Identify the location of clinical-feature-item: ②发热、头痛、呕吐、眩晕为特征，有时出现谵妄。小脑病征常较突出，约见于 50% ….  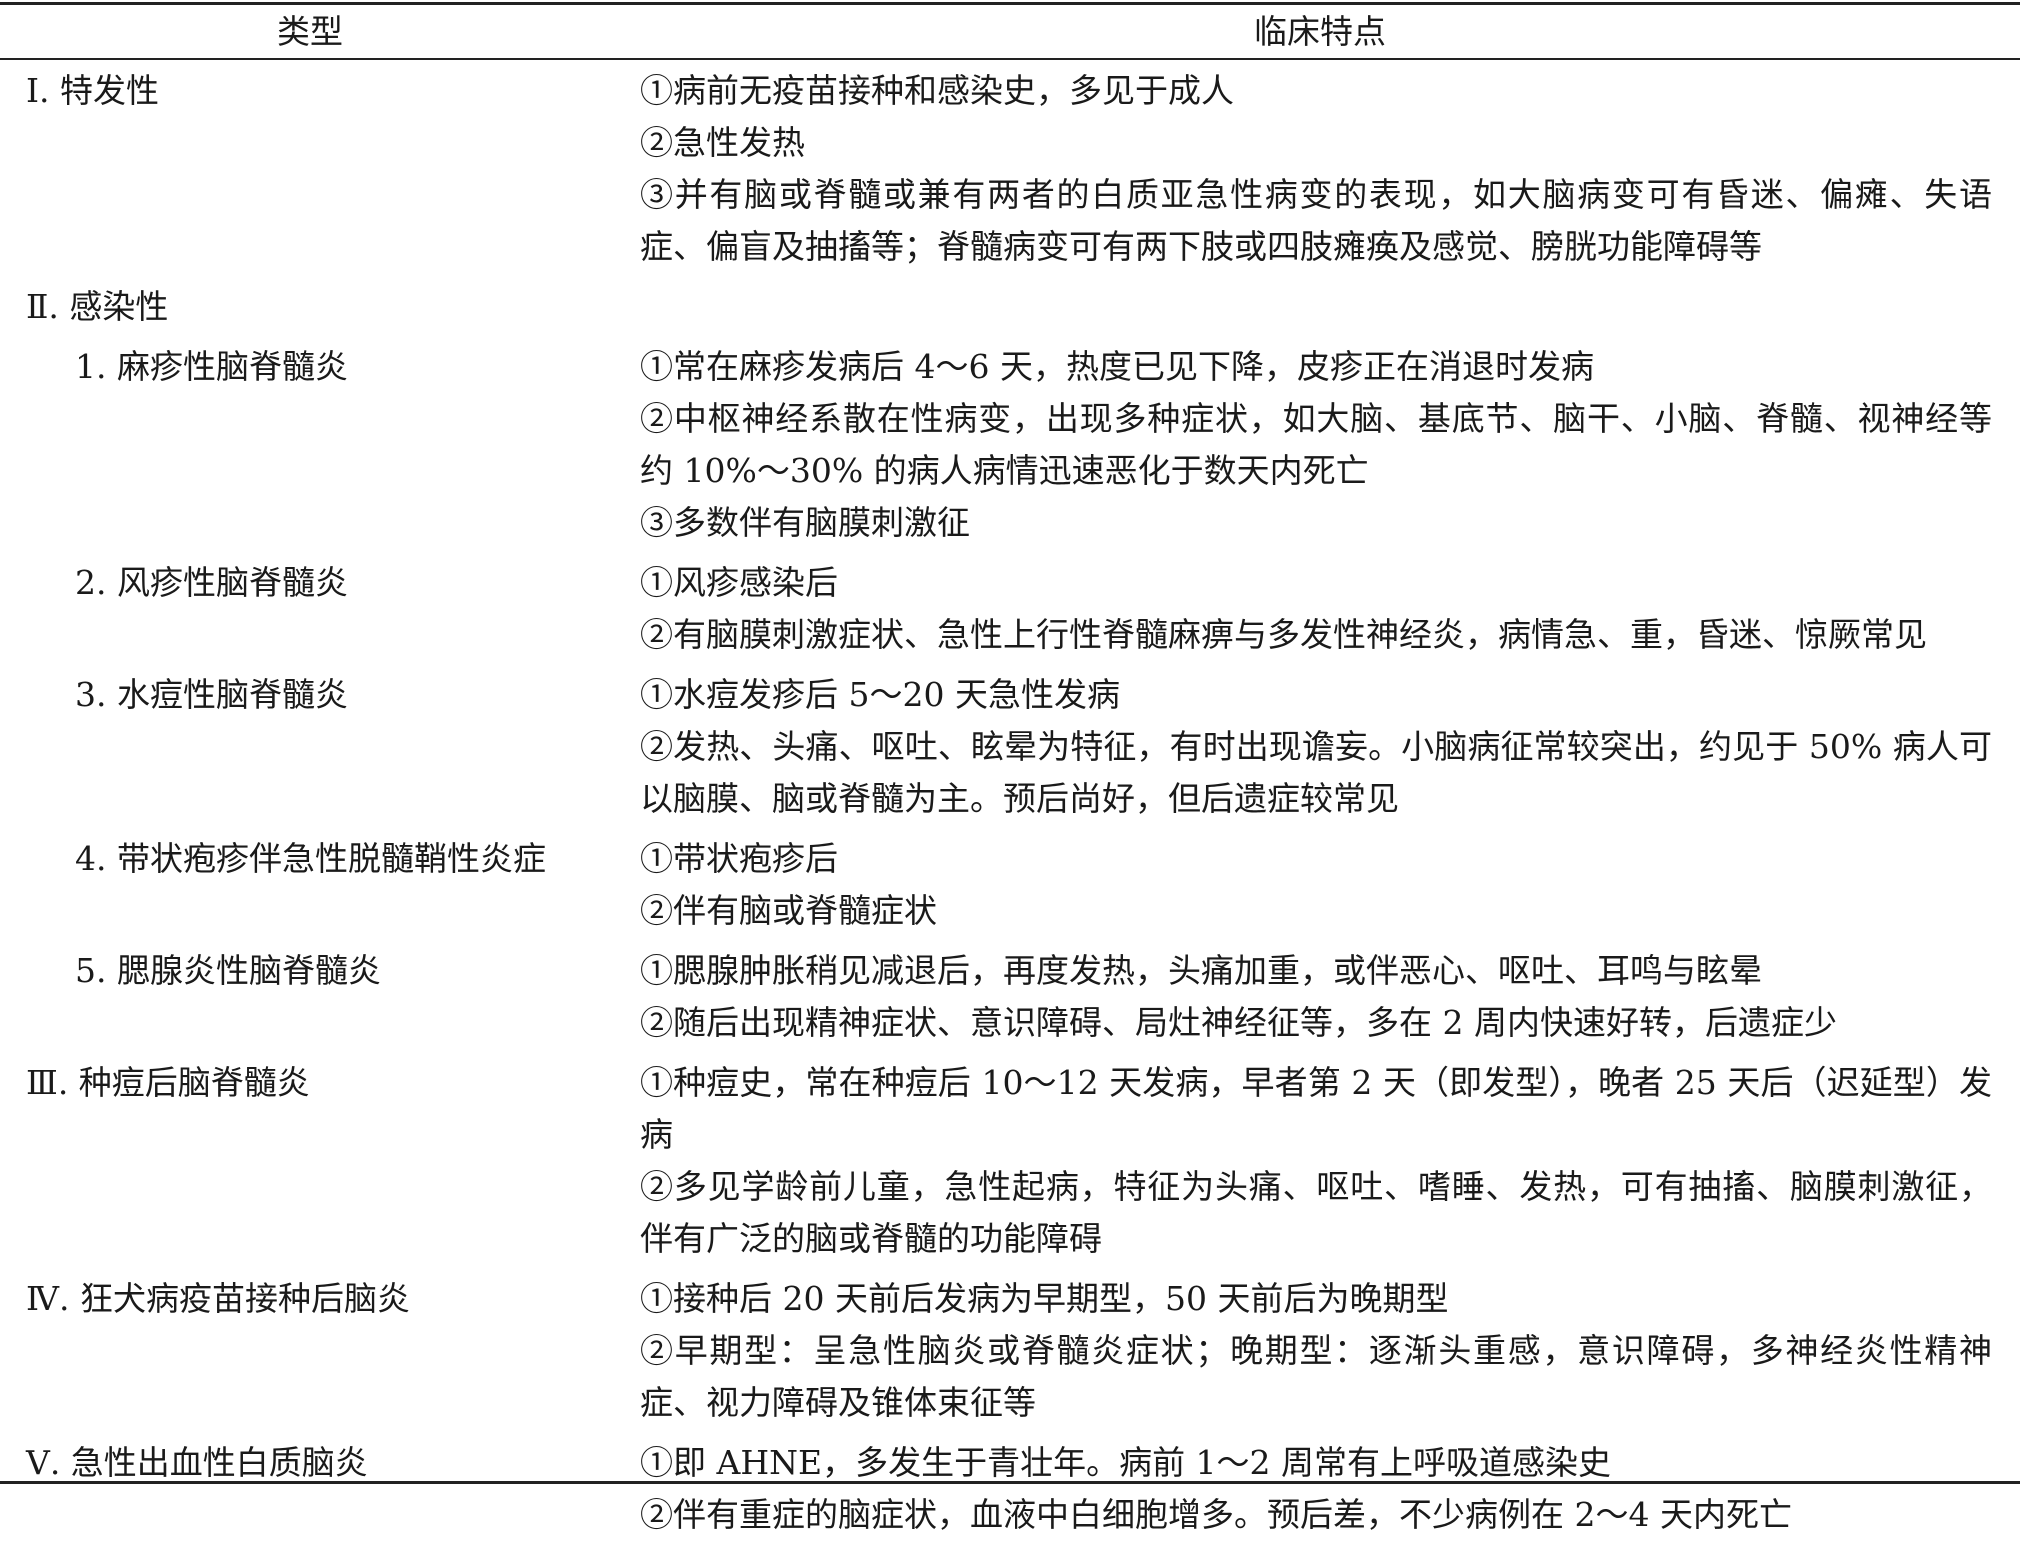
(1316, 772).